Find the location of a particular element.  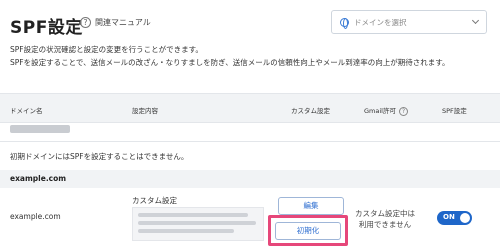

col-domain: ドメイン名 is located at coordinates (26, 111).